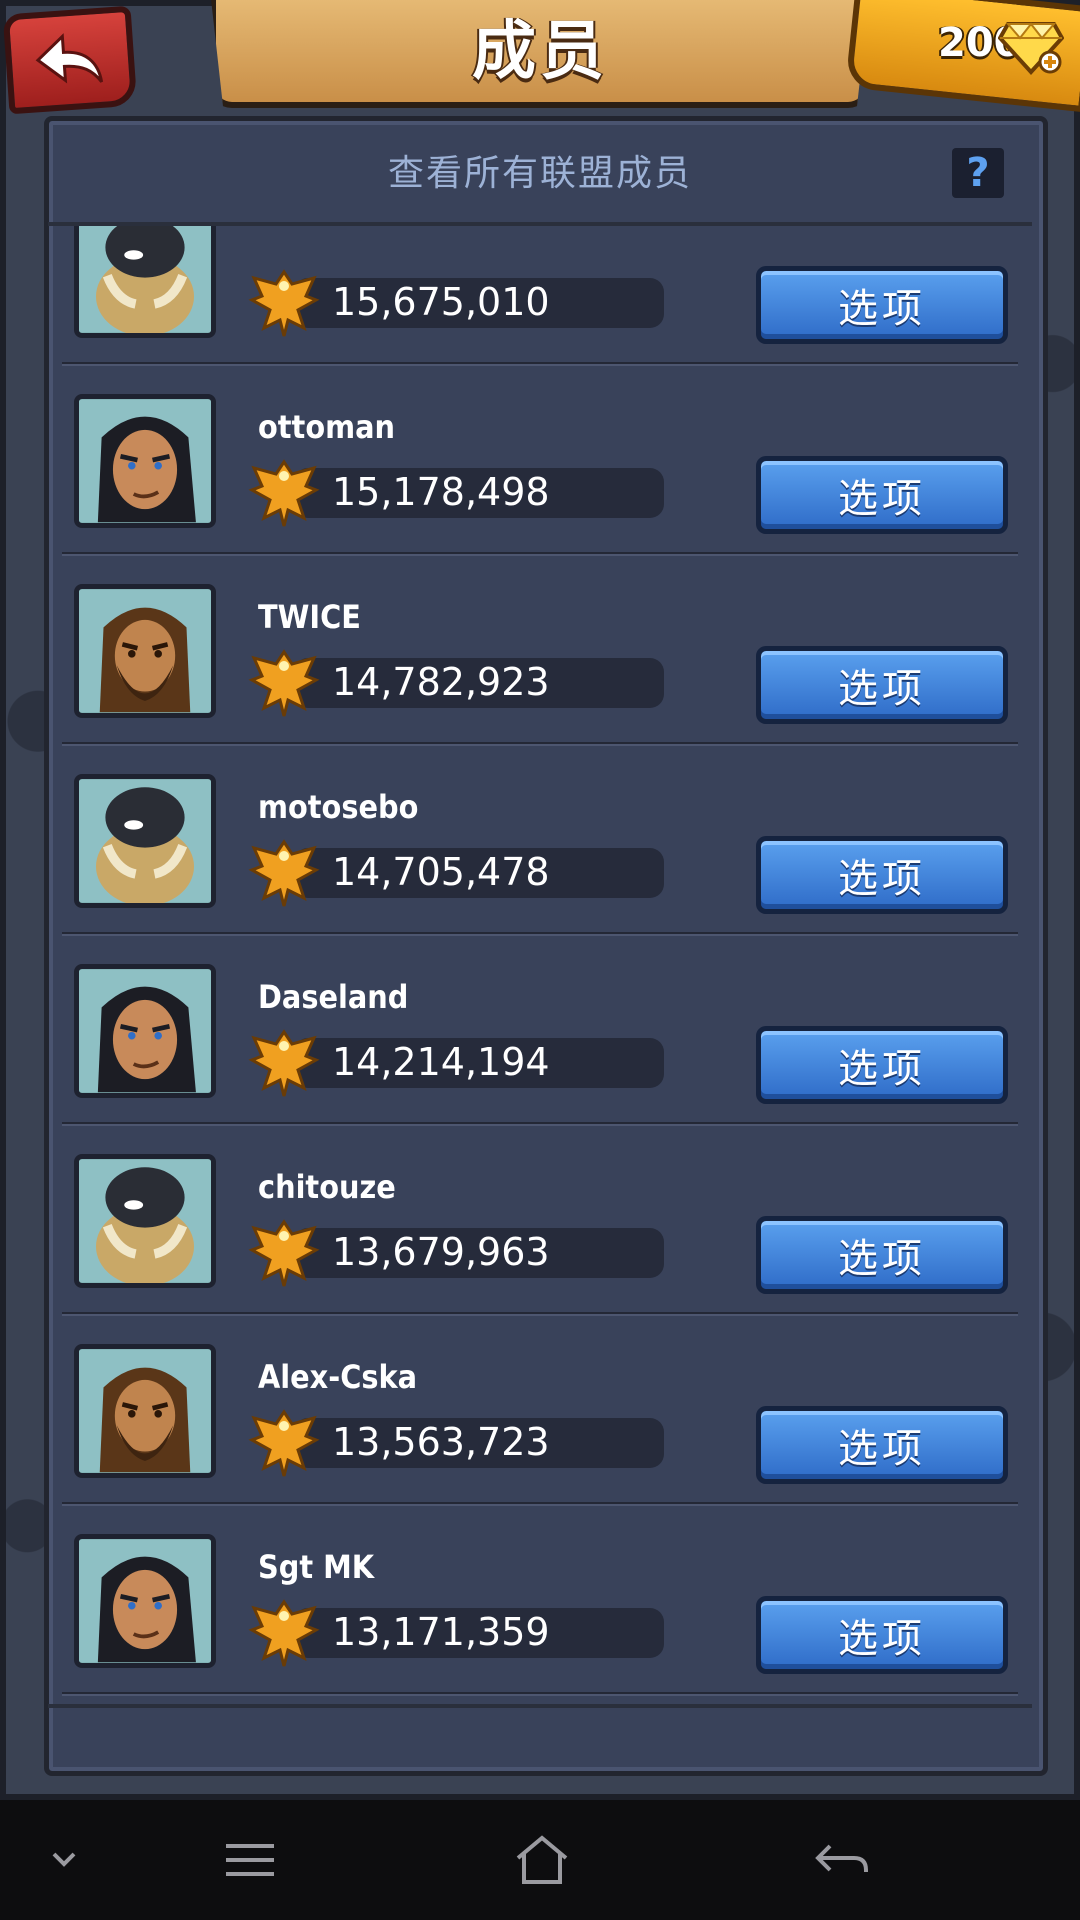  Describe the element at coordinates (309, 617) in the screenshot. I see `member-name: TWICE` at that location.